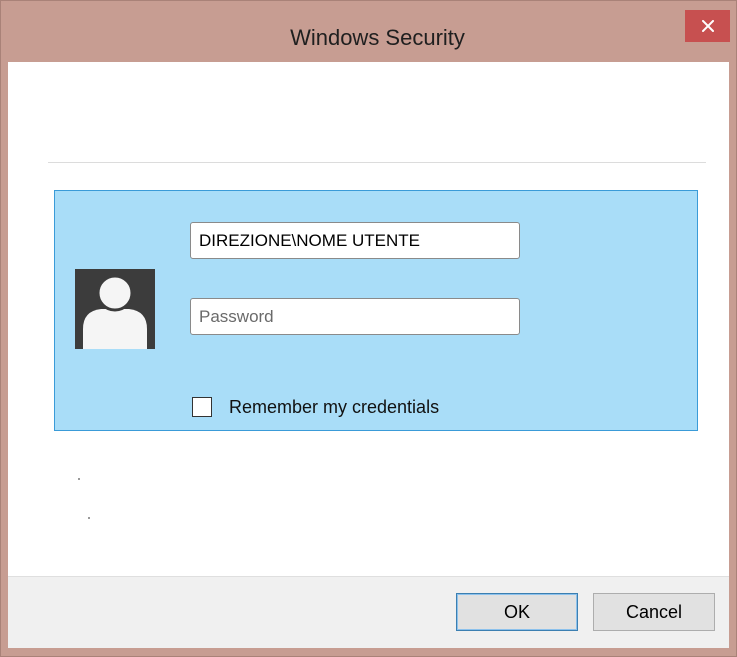  What do you see at coordinates (334, 407) in the screenshot?
I see `remember-credentials-label: Remember my credentials` at bounding box center [334, 407].